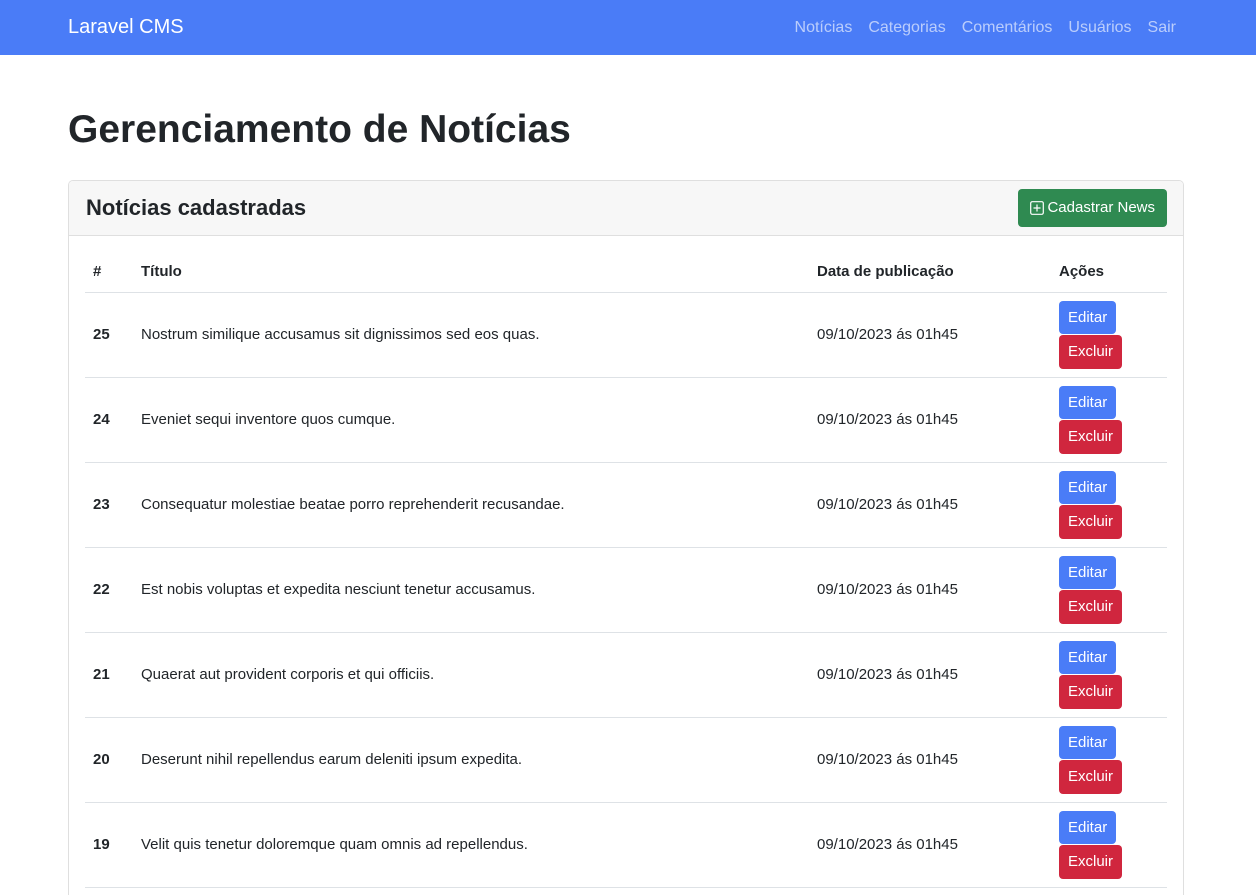  I want to click on add-news-label: Cadastrar News, so click(1101, 208).